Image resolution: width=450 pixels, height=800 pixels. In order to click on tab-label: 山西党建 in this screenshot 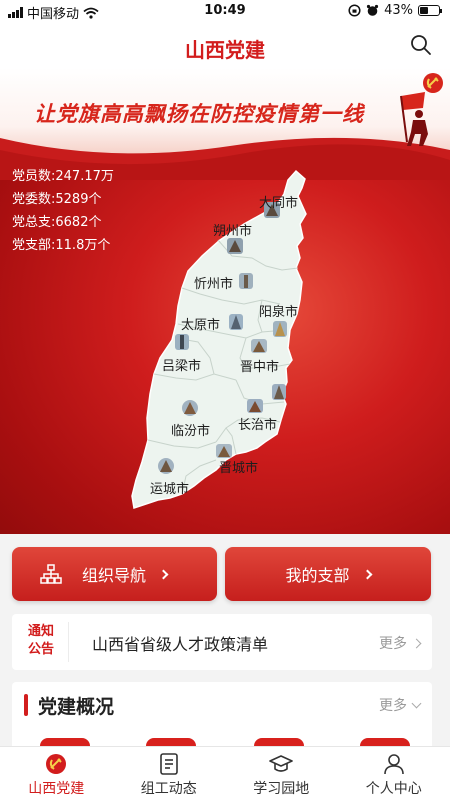, I will do `click(56, 789)`.